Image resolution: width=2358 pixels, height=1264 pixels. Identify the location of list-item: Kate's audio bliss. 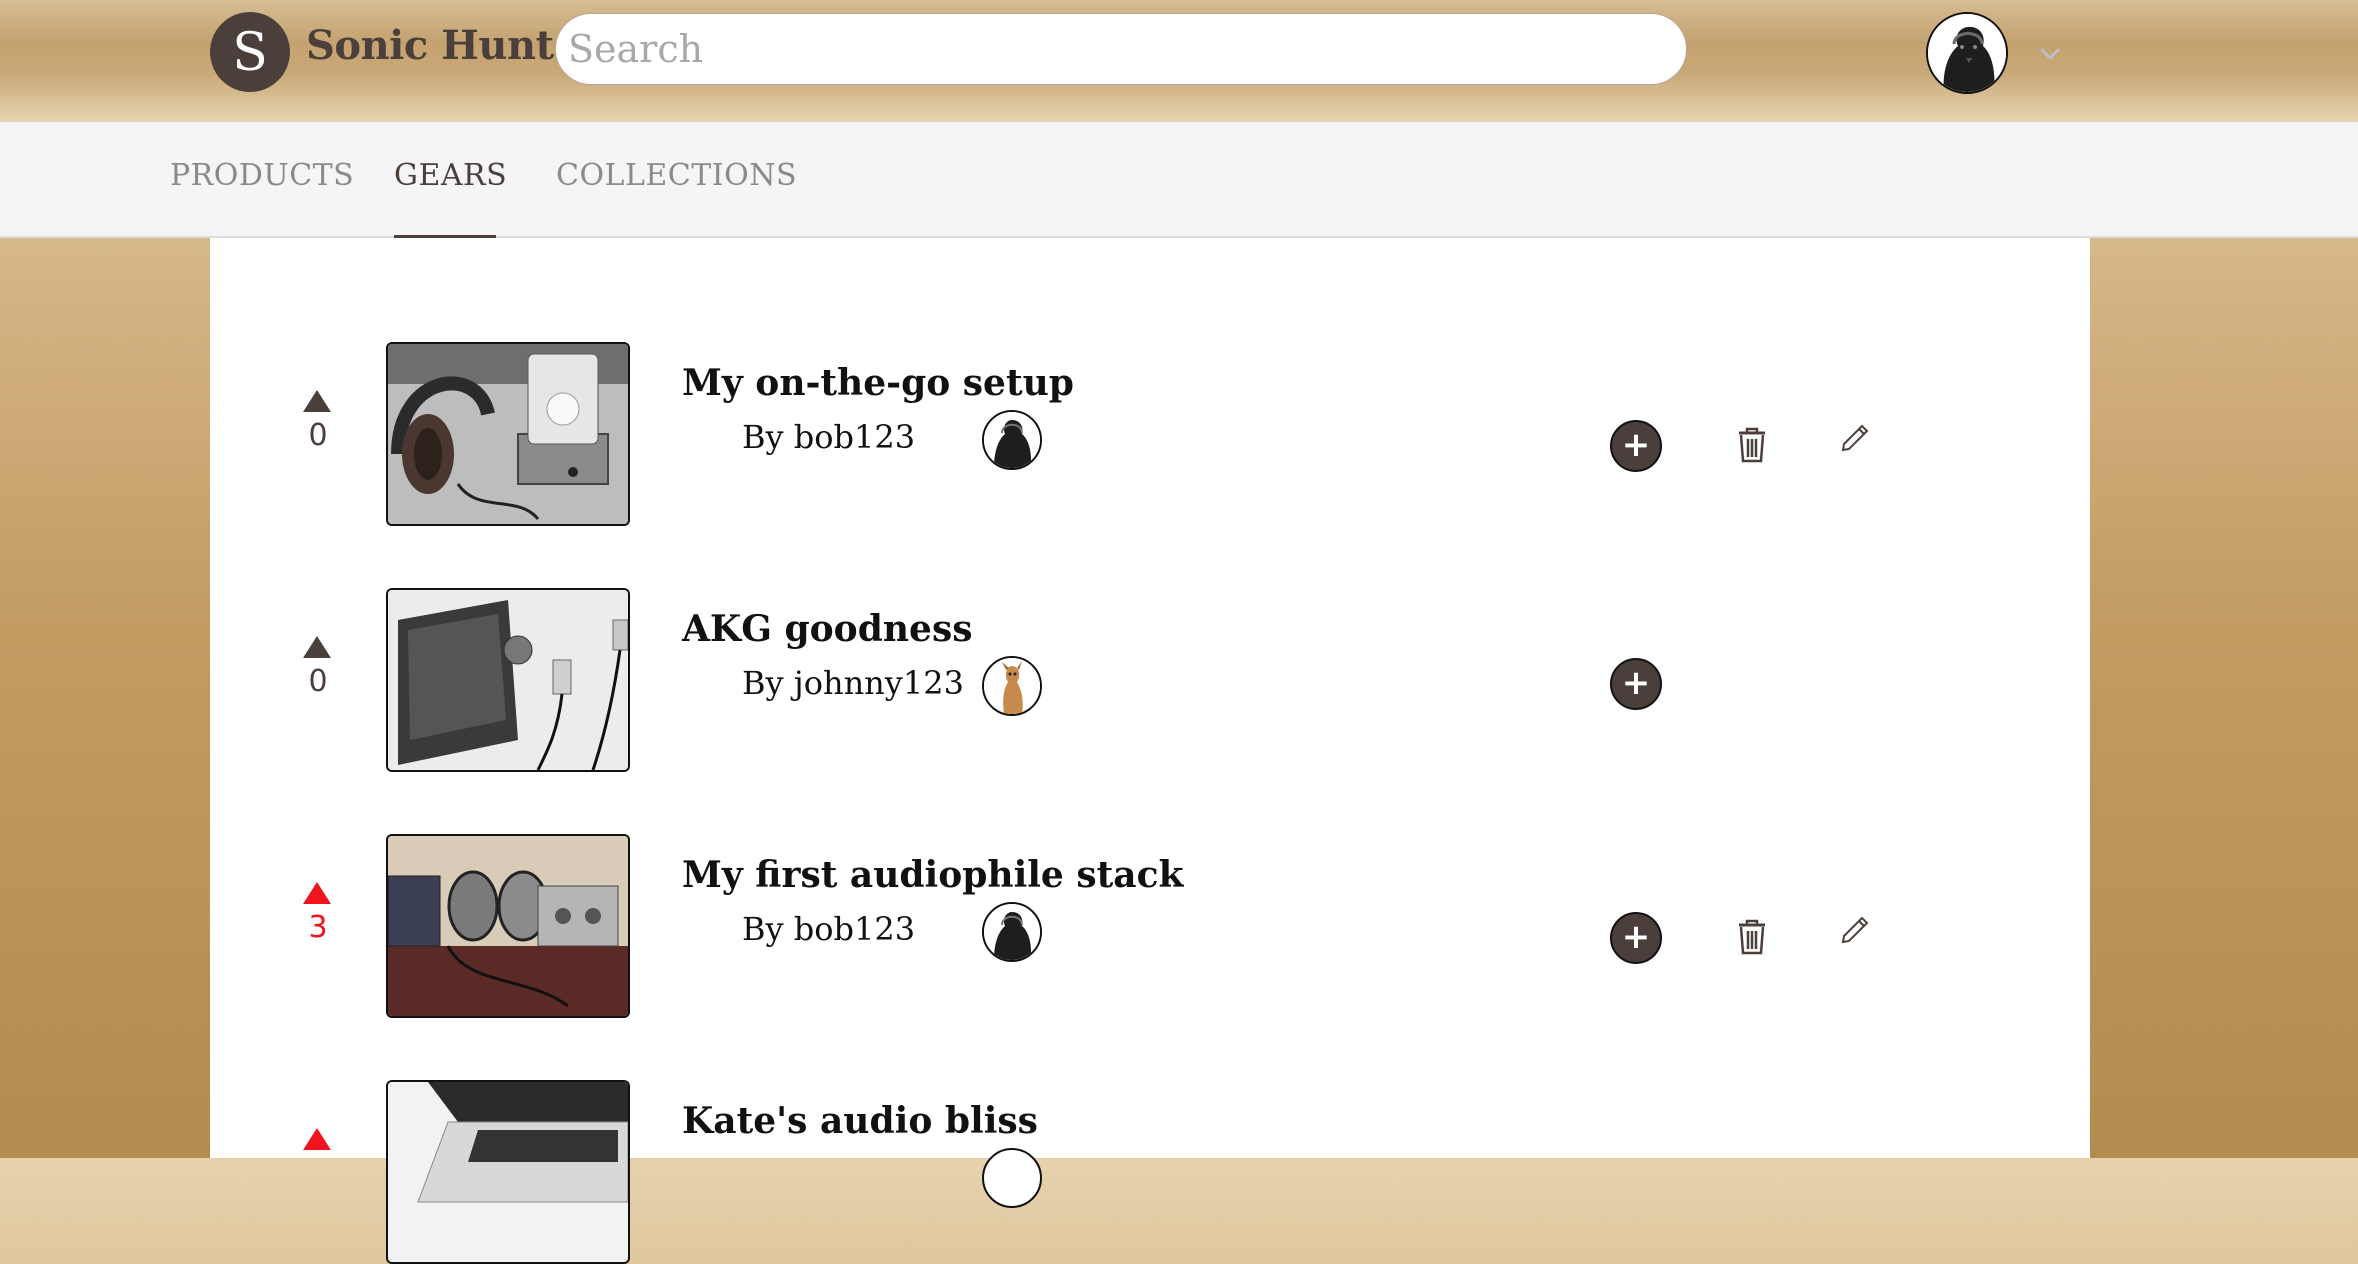
(1150, 1171).